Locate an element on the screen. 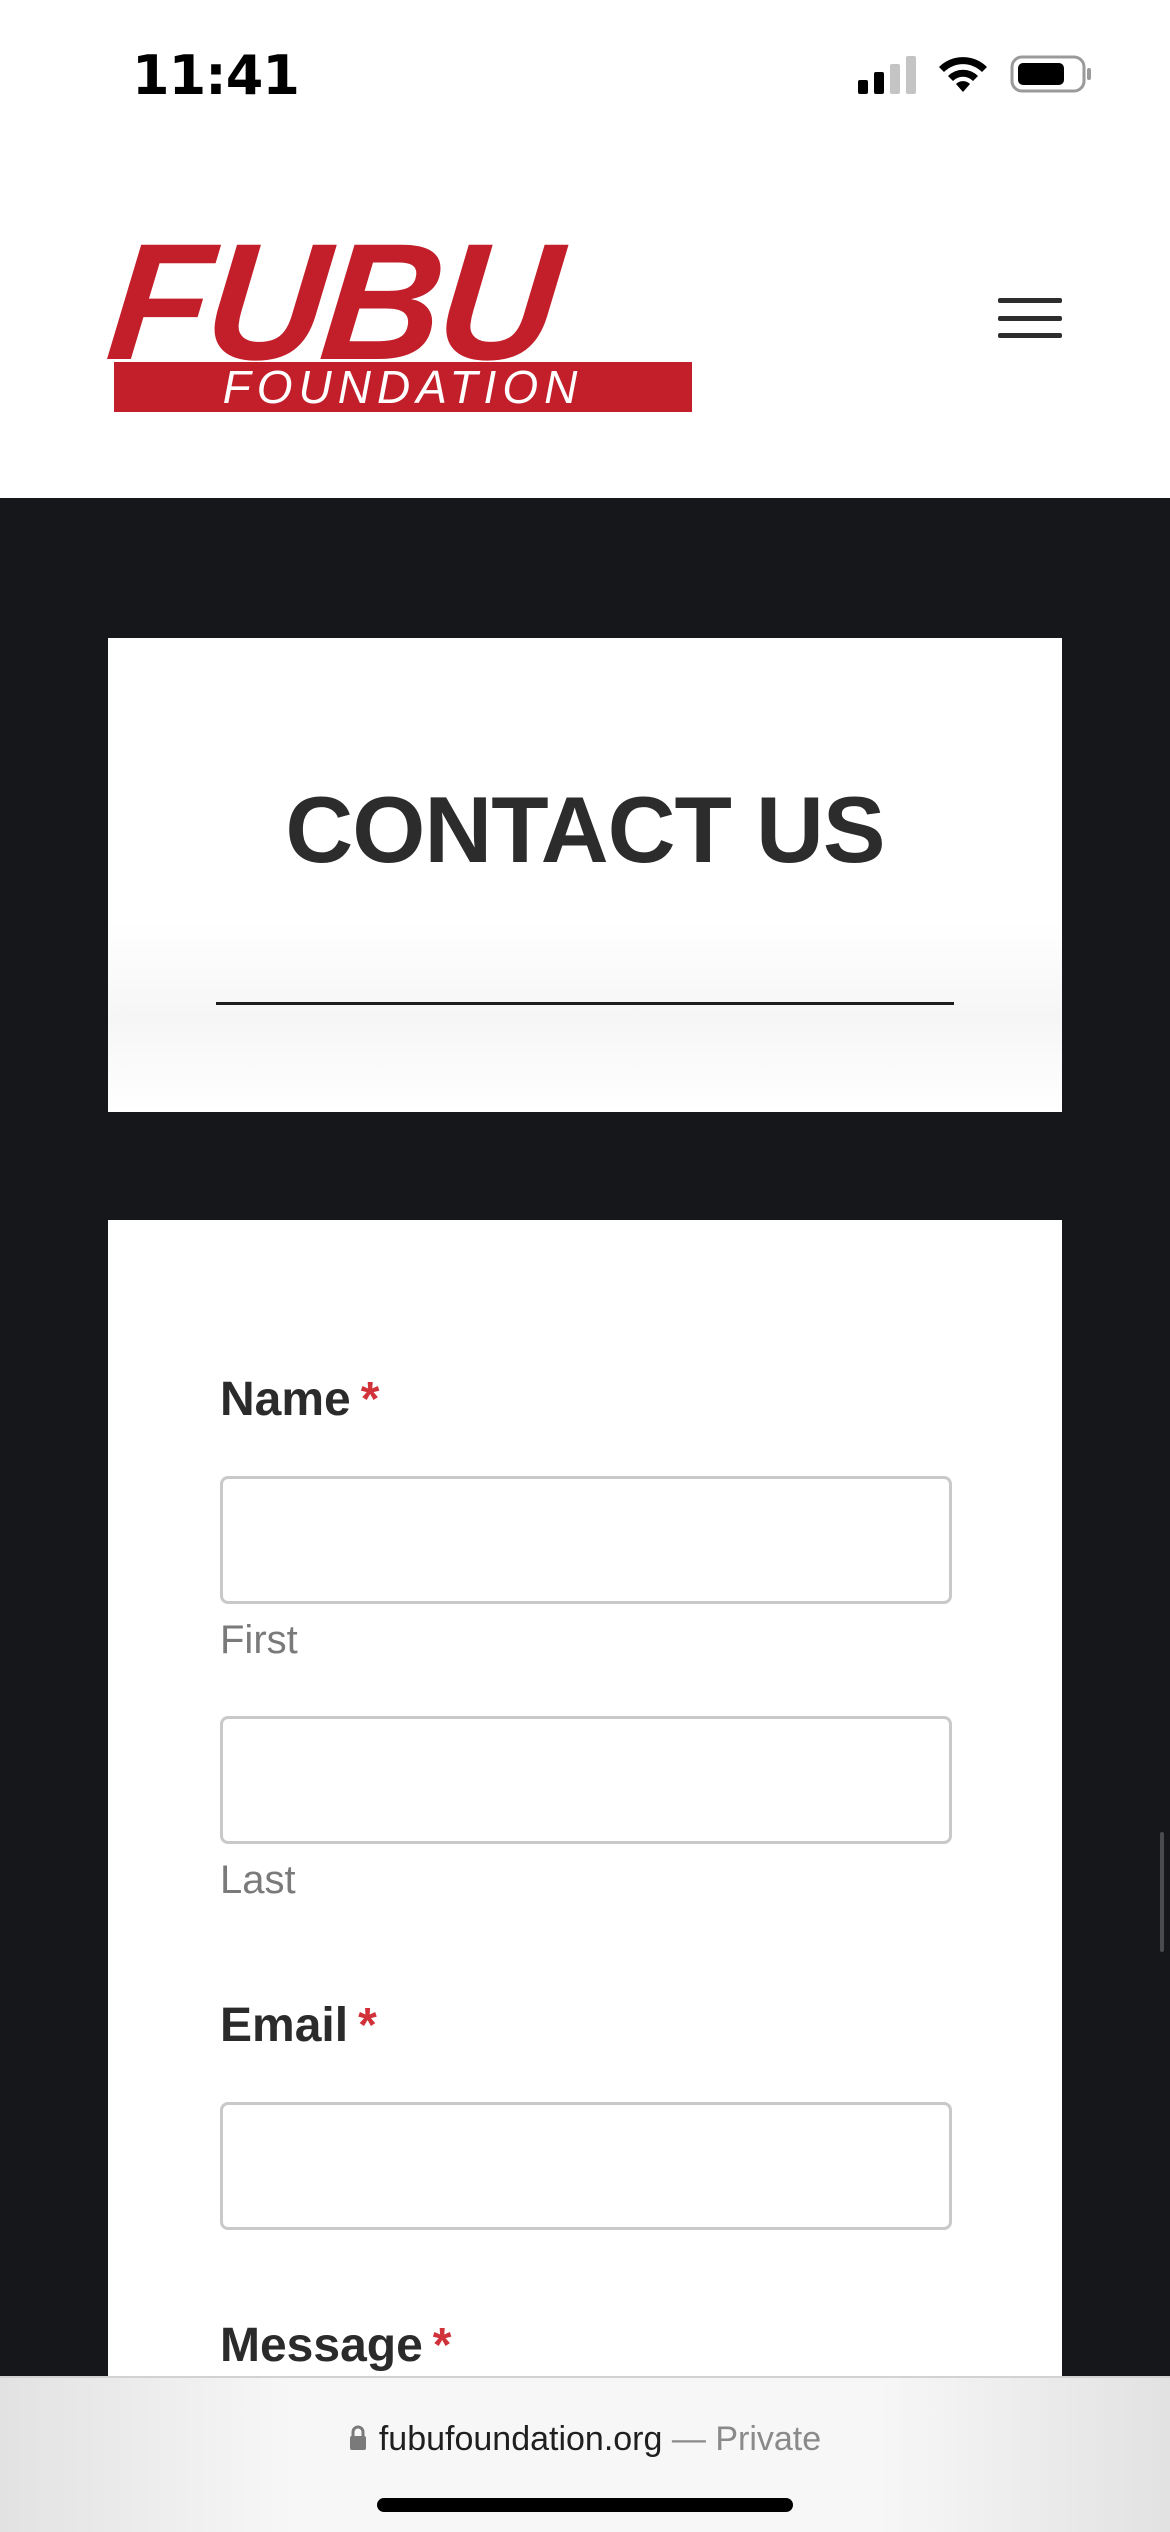  name-label: Name * is located at coordinates (300, 1399).